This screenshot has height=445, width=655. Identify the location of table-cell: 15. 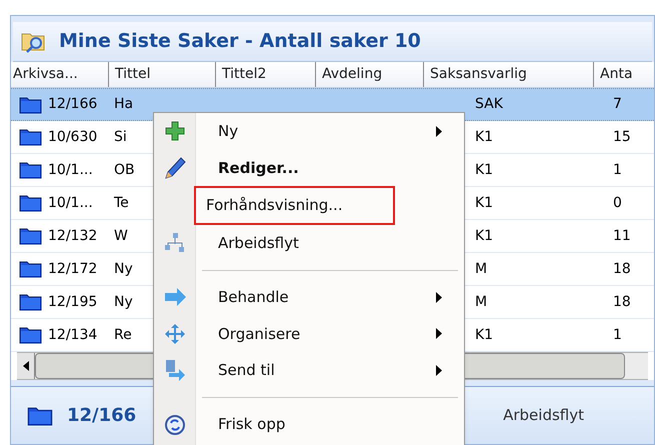
(622, 136).